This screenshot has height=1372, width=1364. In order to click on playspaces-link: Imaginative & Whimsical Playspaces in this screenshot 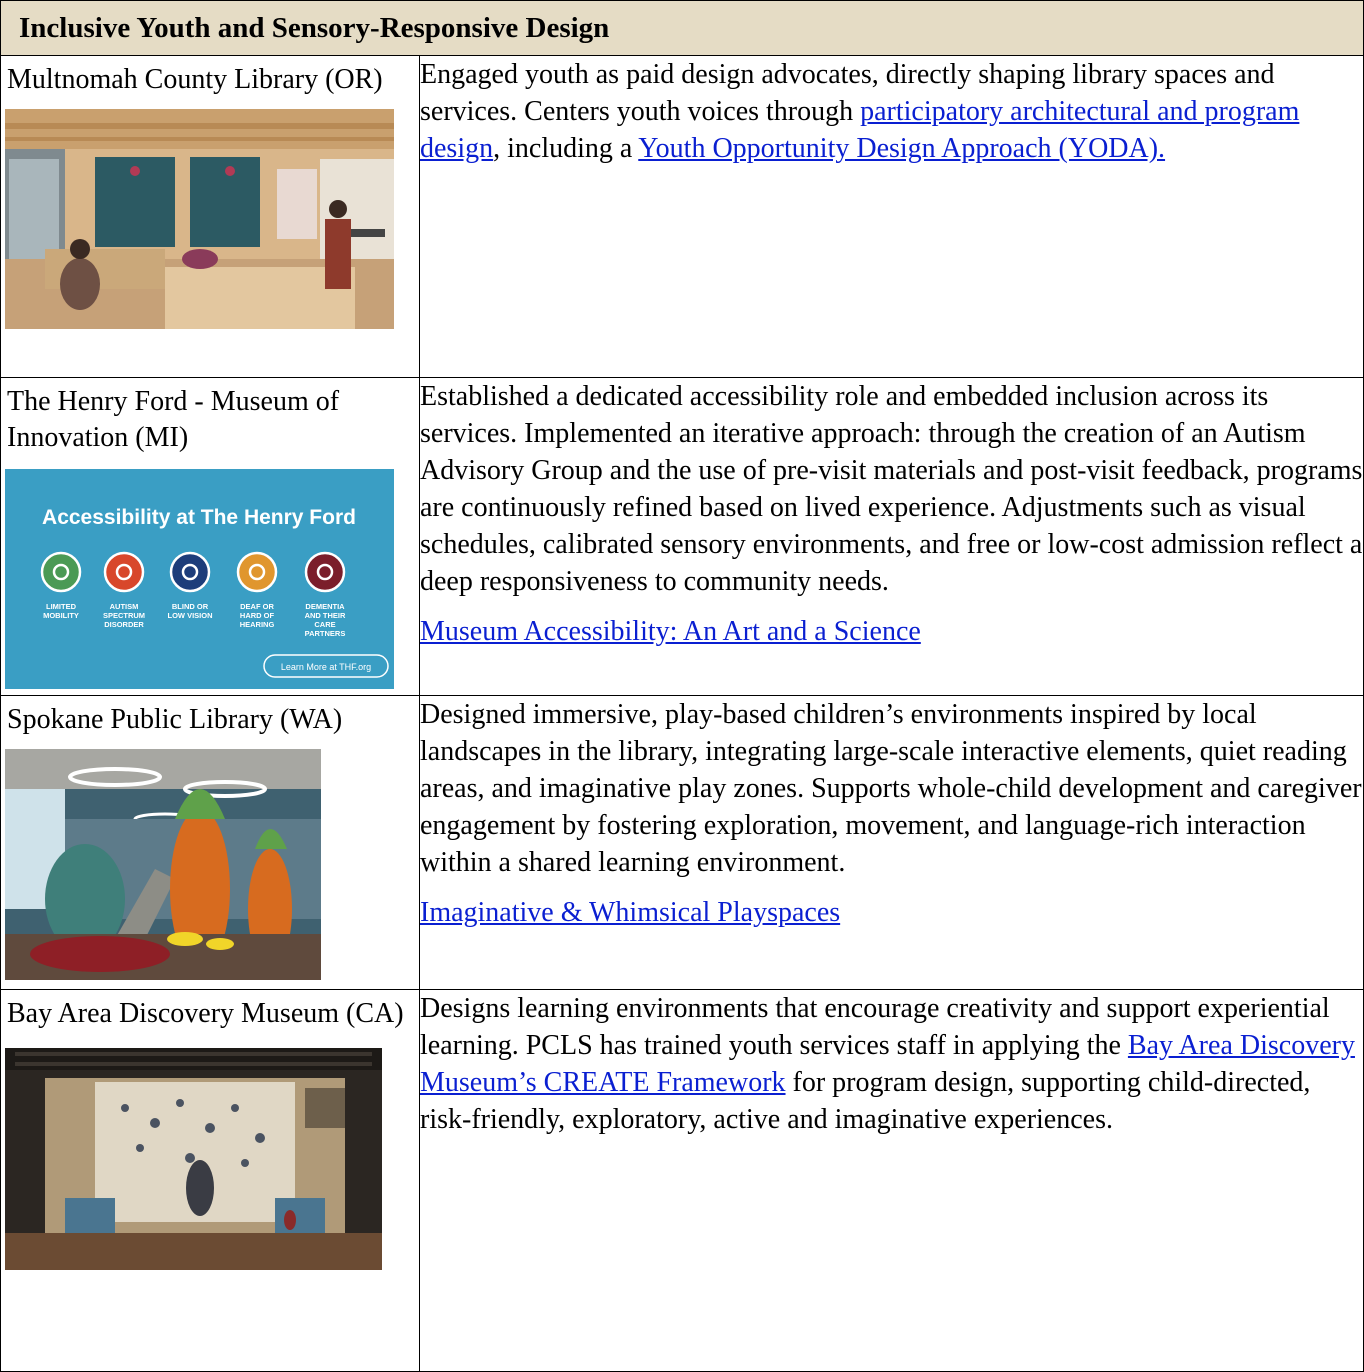, I will do `click(630, 912)`.